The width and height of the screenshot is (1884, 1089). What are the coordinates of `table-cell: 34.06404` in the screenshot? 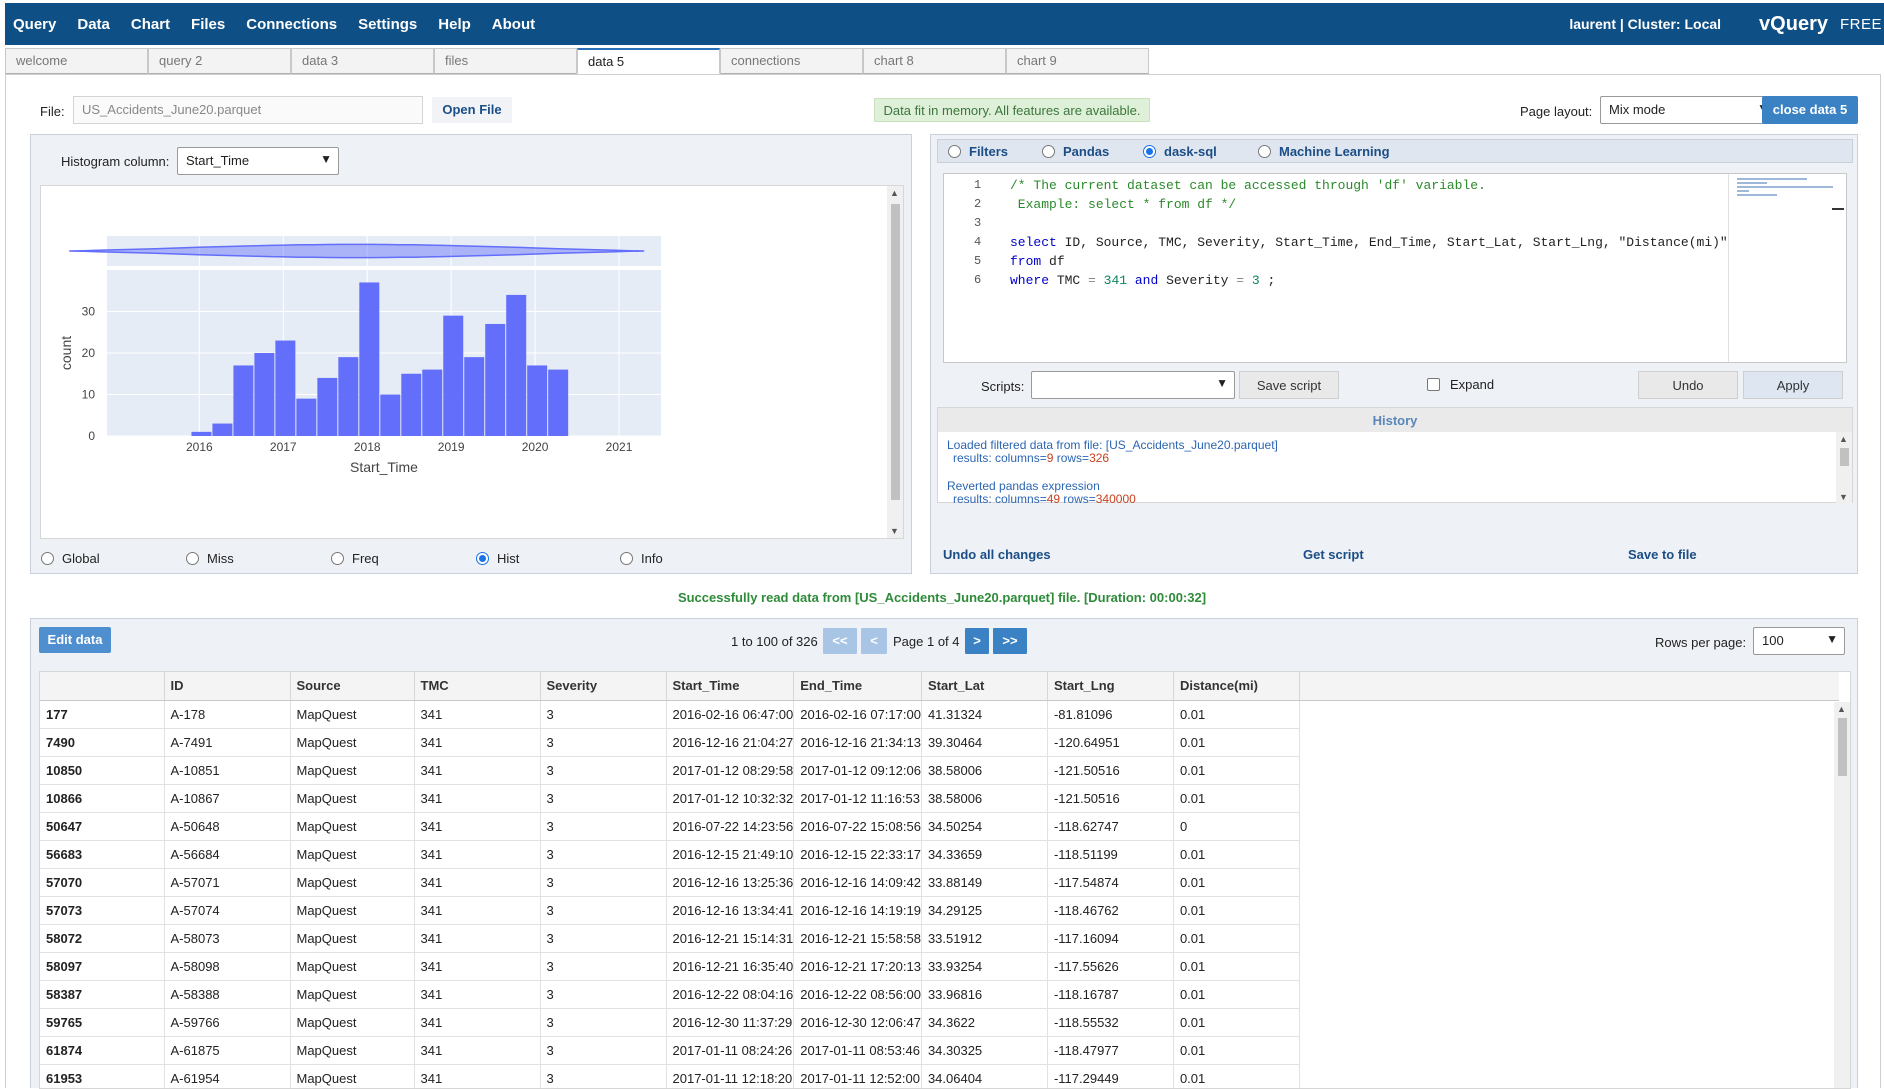 It's located at (984, 1076).